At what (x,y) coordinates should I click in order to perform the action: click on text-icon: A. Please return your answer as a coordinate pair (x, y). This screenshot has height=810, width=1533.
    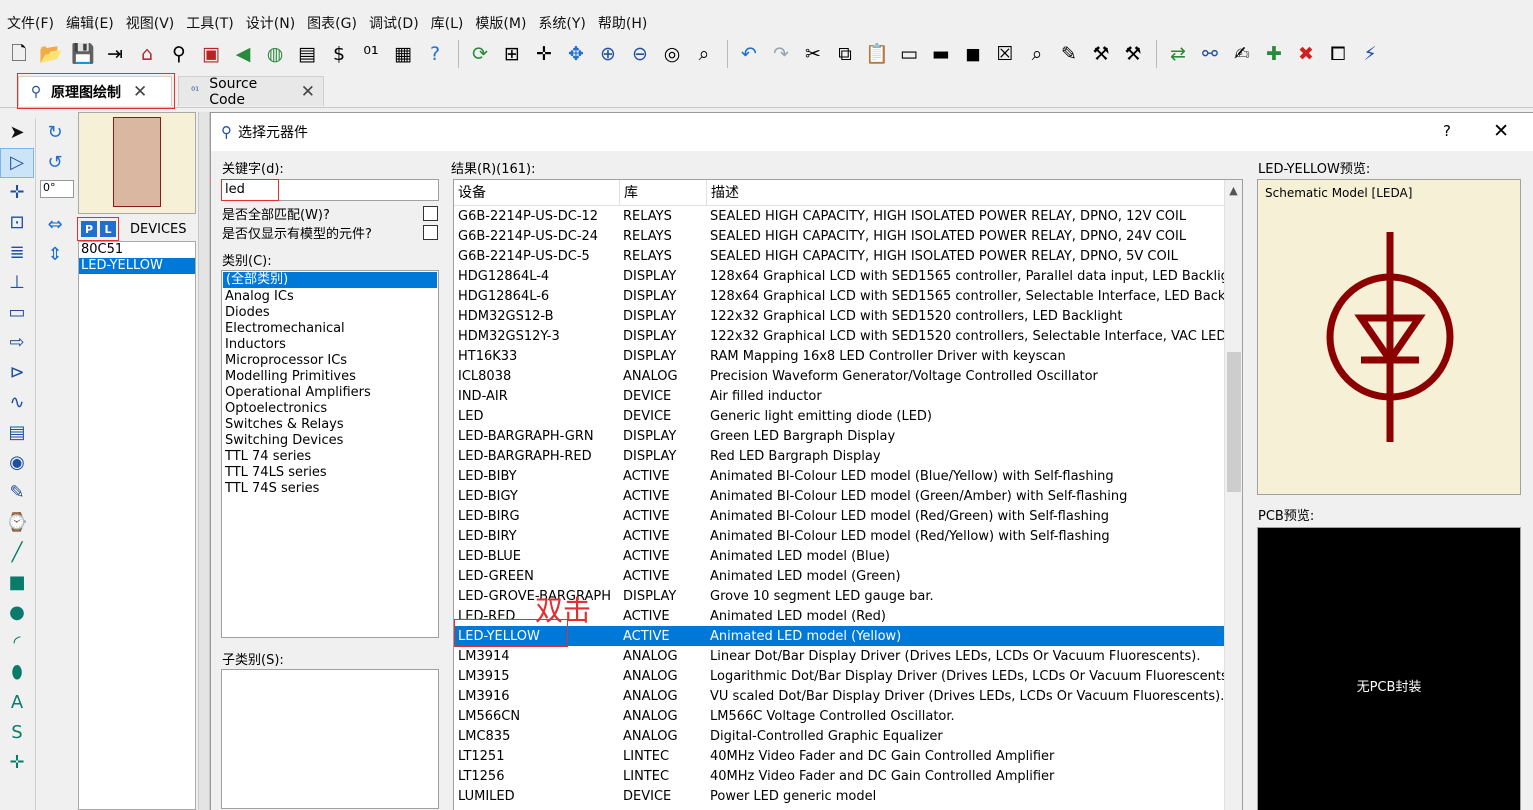
    Looking at the image, I should click on (17, 703).